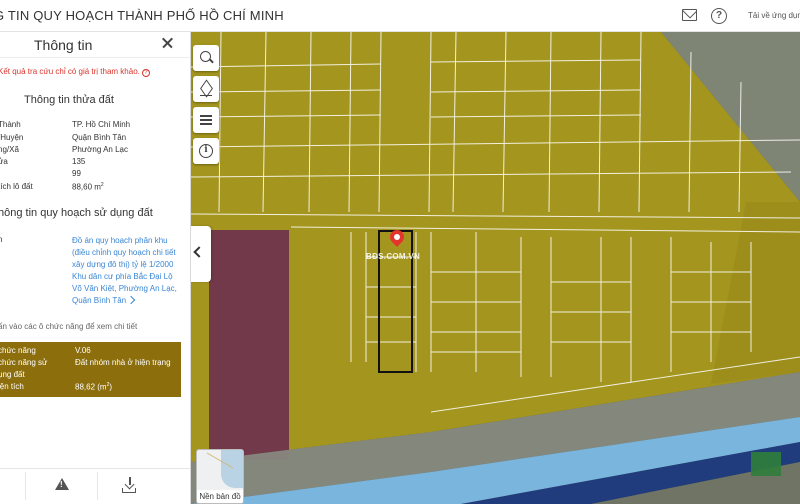 The width and height of the screenshot is (800, 504). What do you see at coordinates (63, 45) in the screenshot?
I see `panel-title: Thông tin` at bounding box center [63, 45].